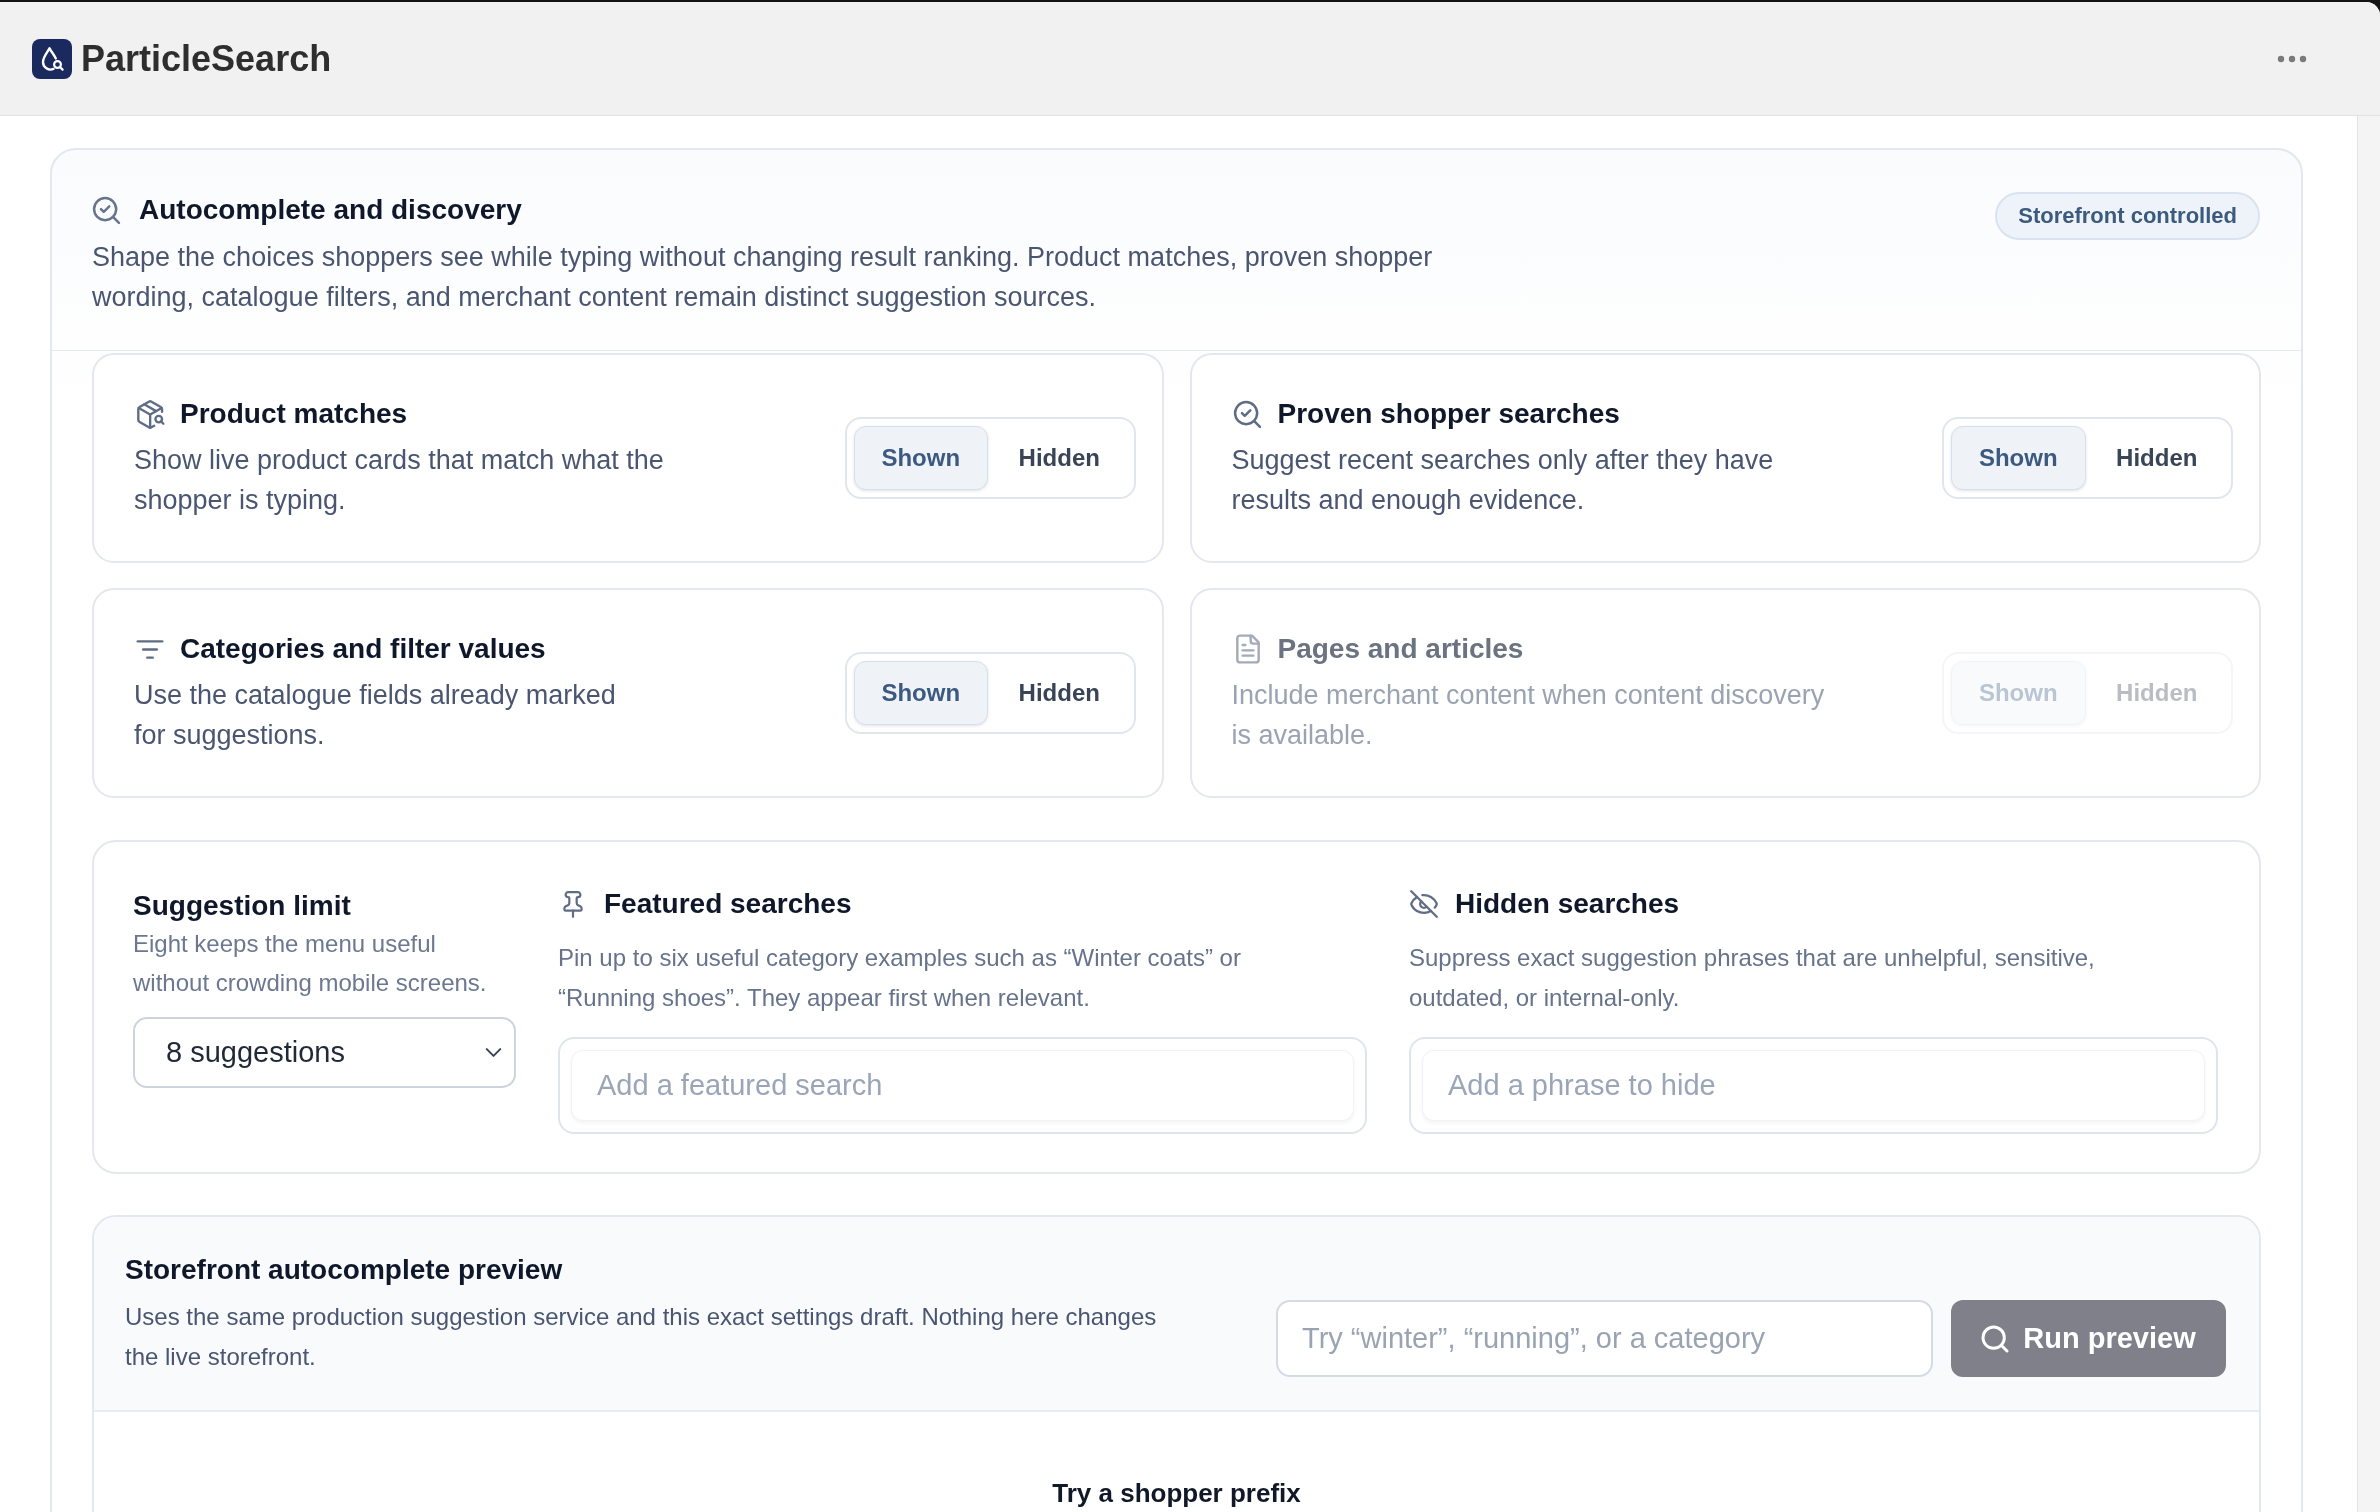 Image resolution: width=2380 pixels, height=1512 pixels. I want to click on run-preview-button: Run preview, so click(2088, 1338).